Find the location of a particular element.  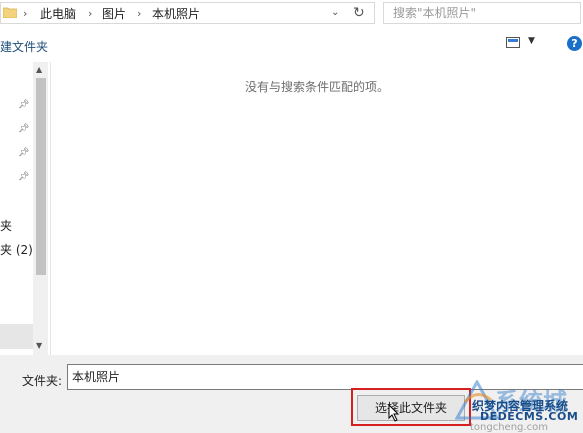

watermark-line3: tongcheng.com is located at coordinates (509, 427).